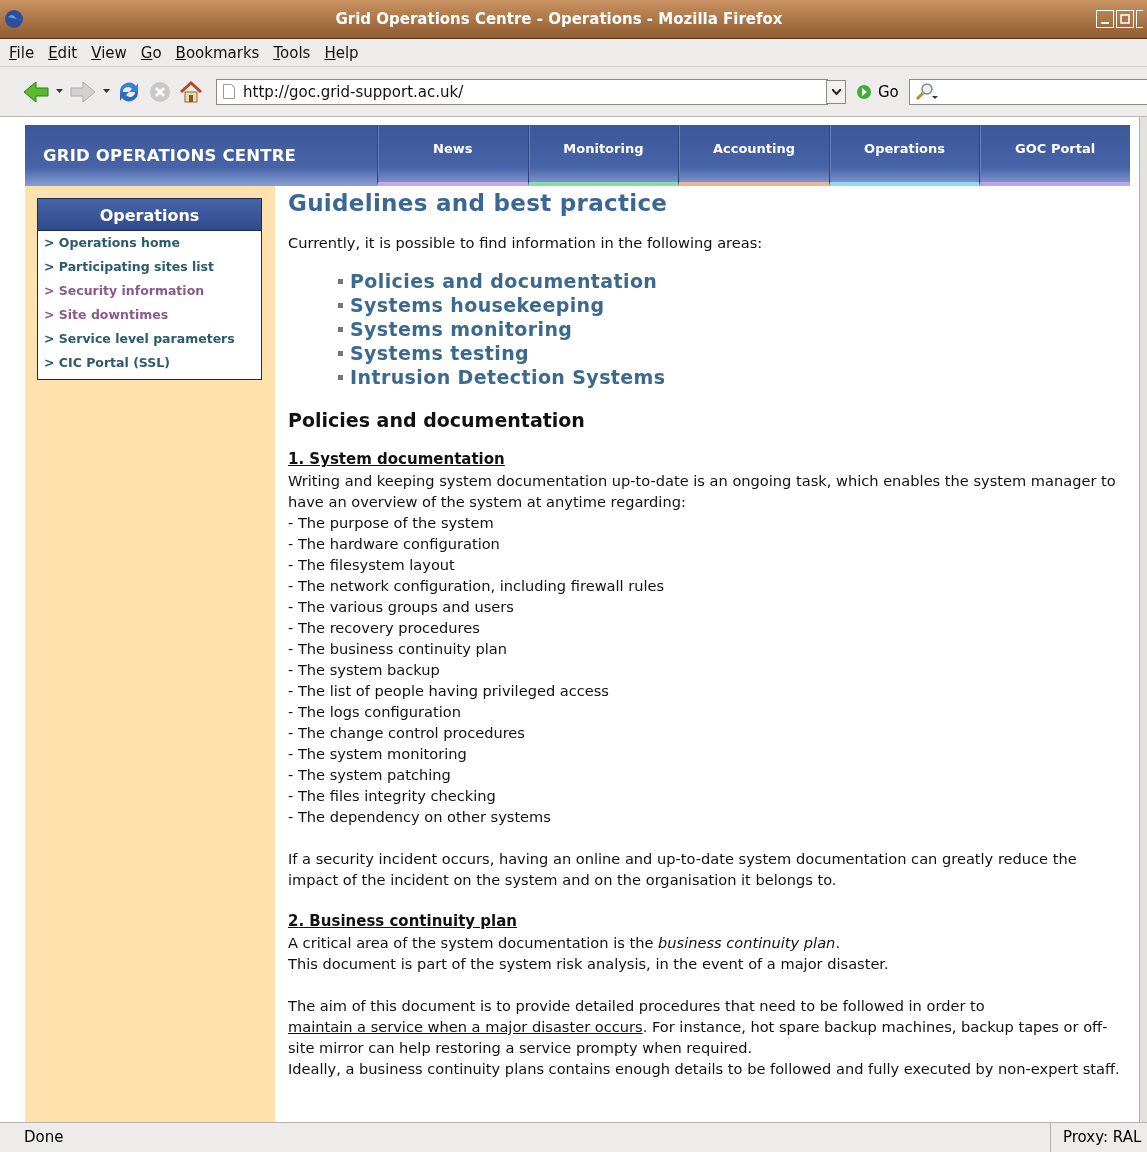  What do you see at coordinates (375, 712) in the screenshot?
I see `text-line: - The logs configuration` at bounding box center [375, 712].